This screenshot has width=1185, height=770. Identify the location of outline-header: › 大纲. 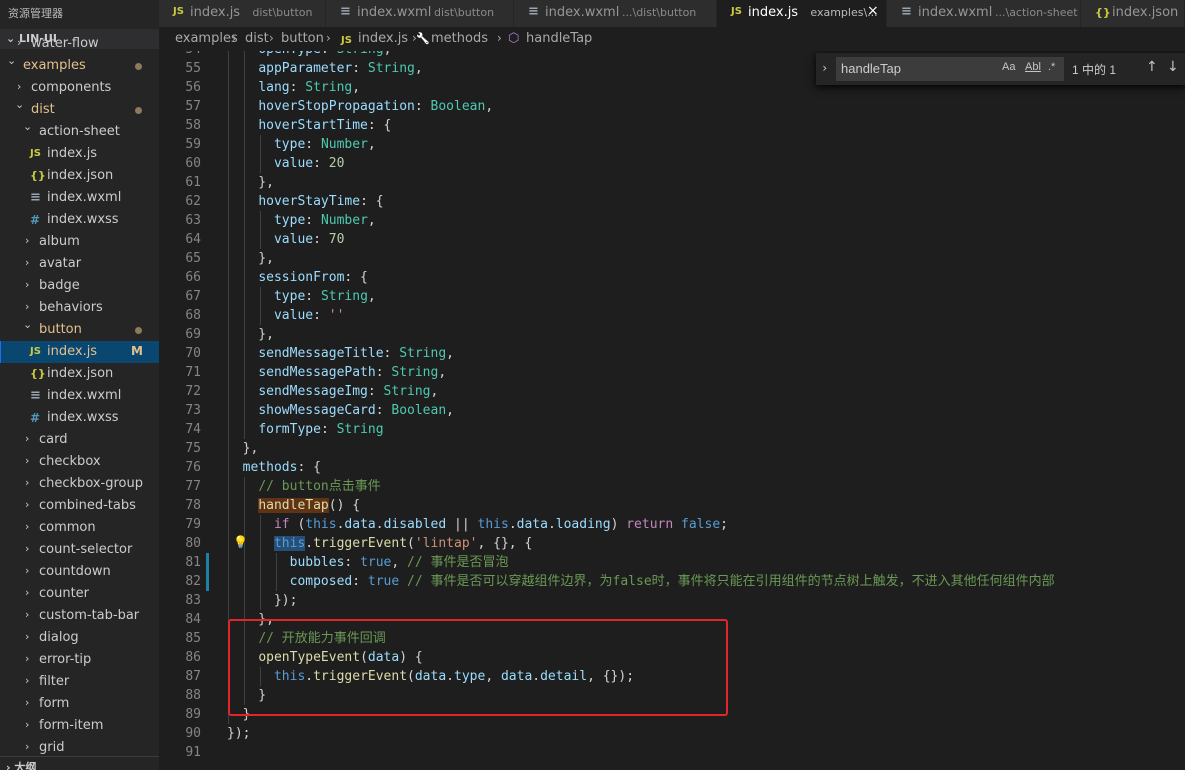
(79, 763).